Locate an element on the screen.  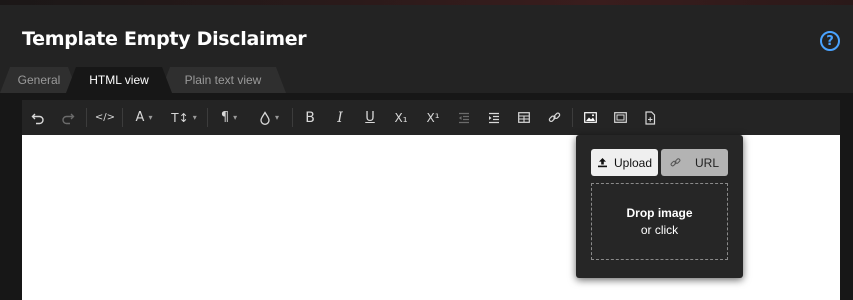
bold-glyph: B is located at coordinates (310, 117).